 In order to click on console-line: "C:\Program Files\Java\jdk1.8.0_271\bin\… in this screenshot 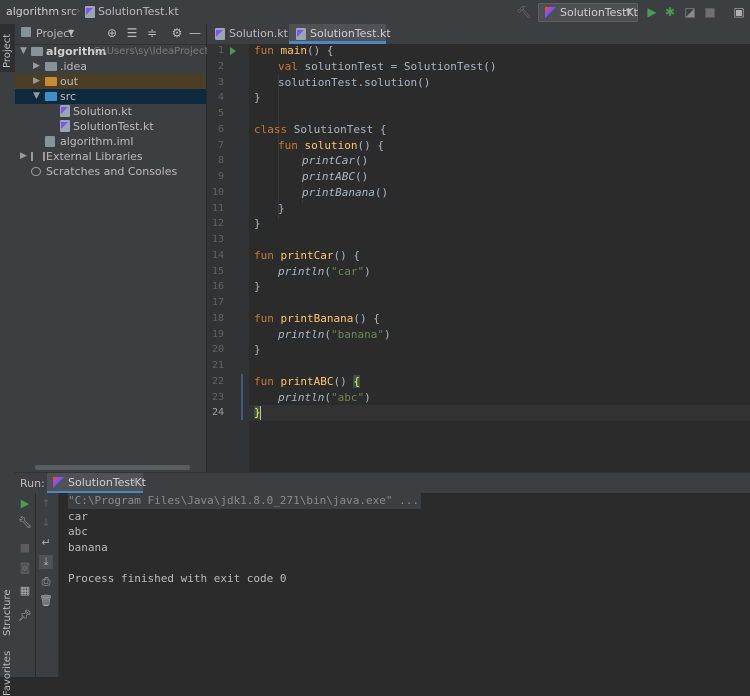, I will do `click(244, 501)`.